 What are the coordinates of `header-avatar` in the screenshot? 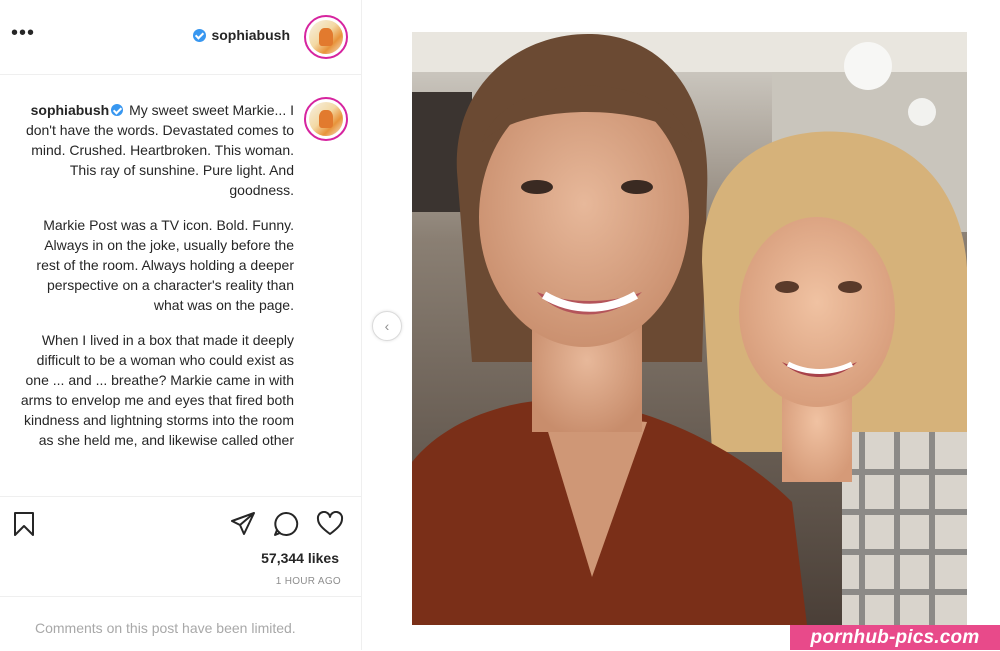 It's located at (326, 37).